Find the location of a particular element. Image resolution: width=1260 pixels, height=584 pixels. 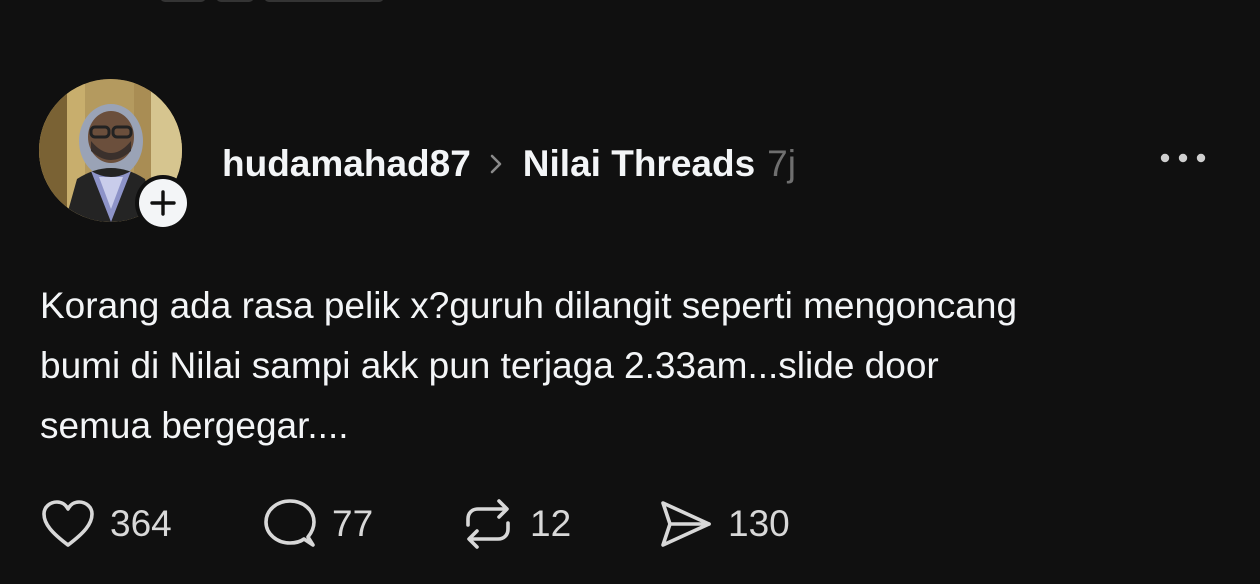

repost-button: 12 is located at coordinates (559, 524).